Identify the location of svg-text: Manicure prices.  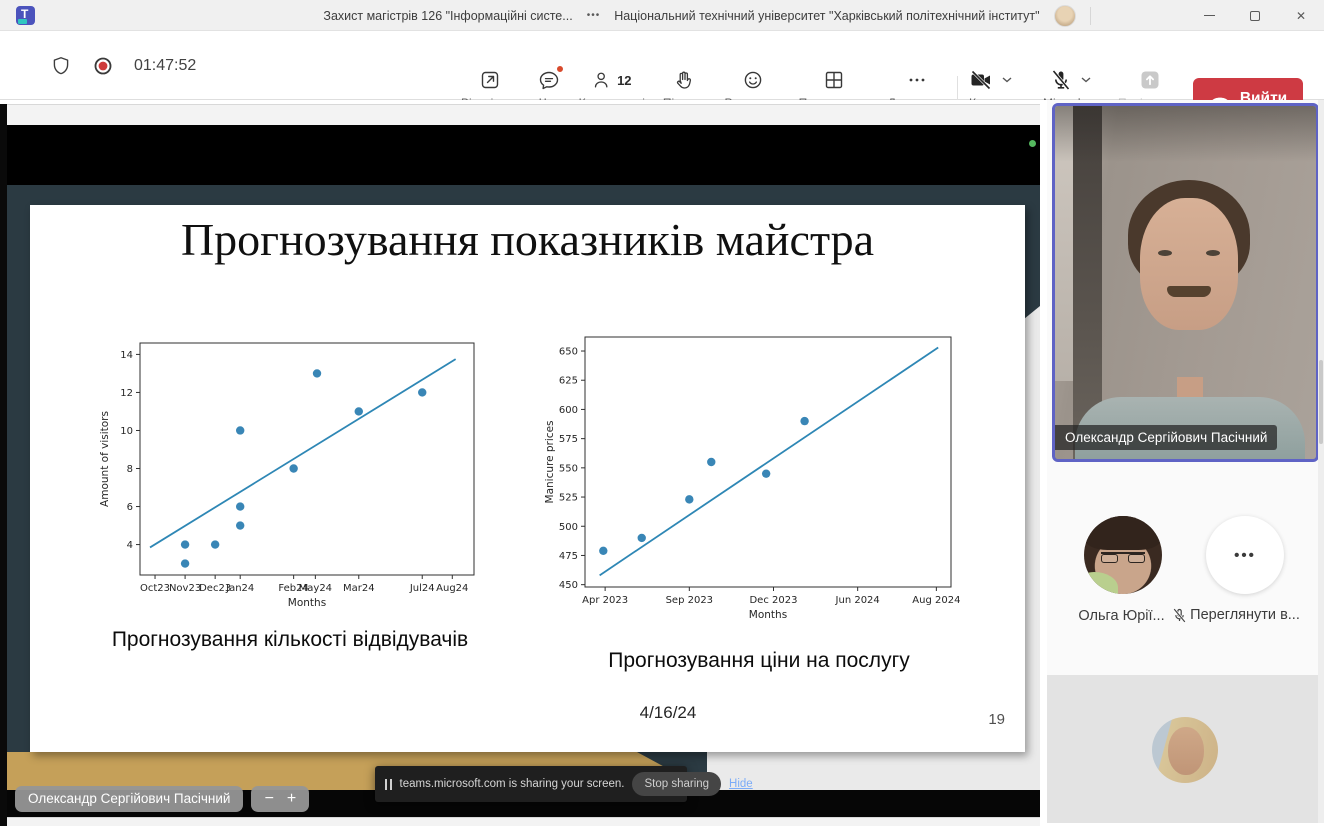
(550, 462).